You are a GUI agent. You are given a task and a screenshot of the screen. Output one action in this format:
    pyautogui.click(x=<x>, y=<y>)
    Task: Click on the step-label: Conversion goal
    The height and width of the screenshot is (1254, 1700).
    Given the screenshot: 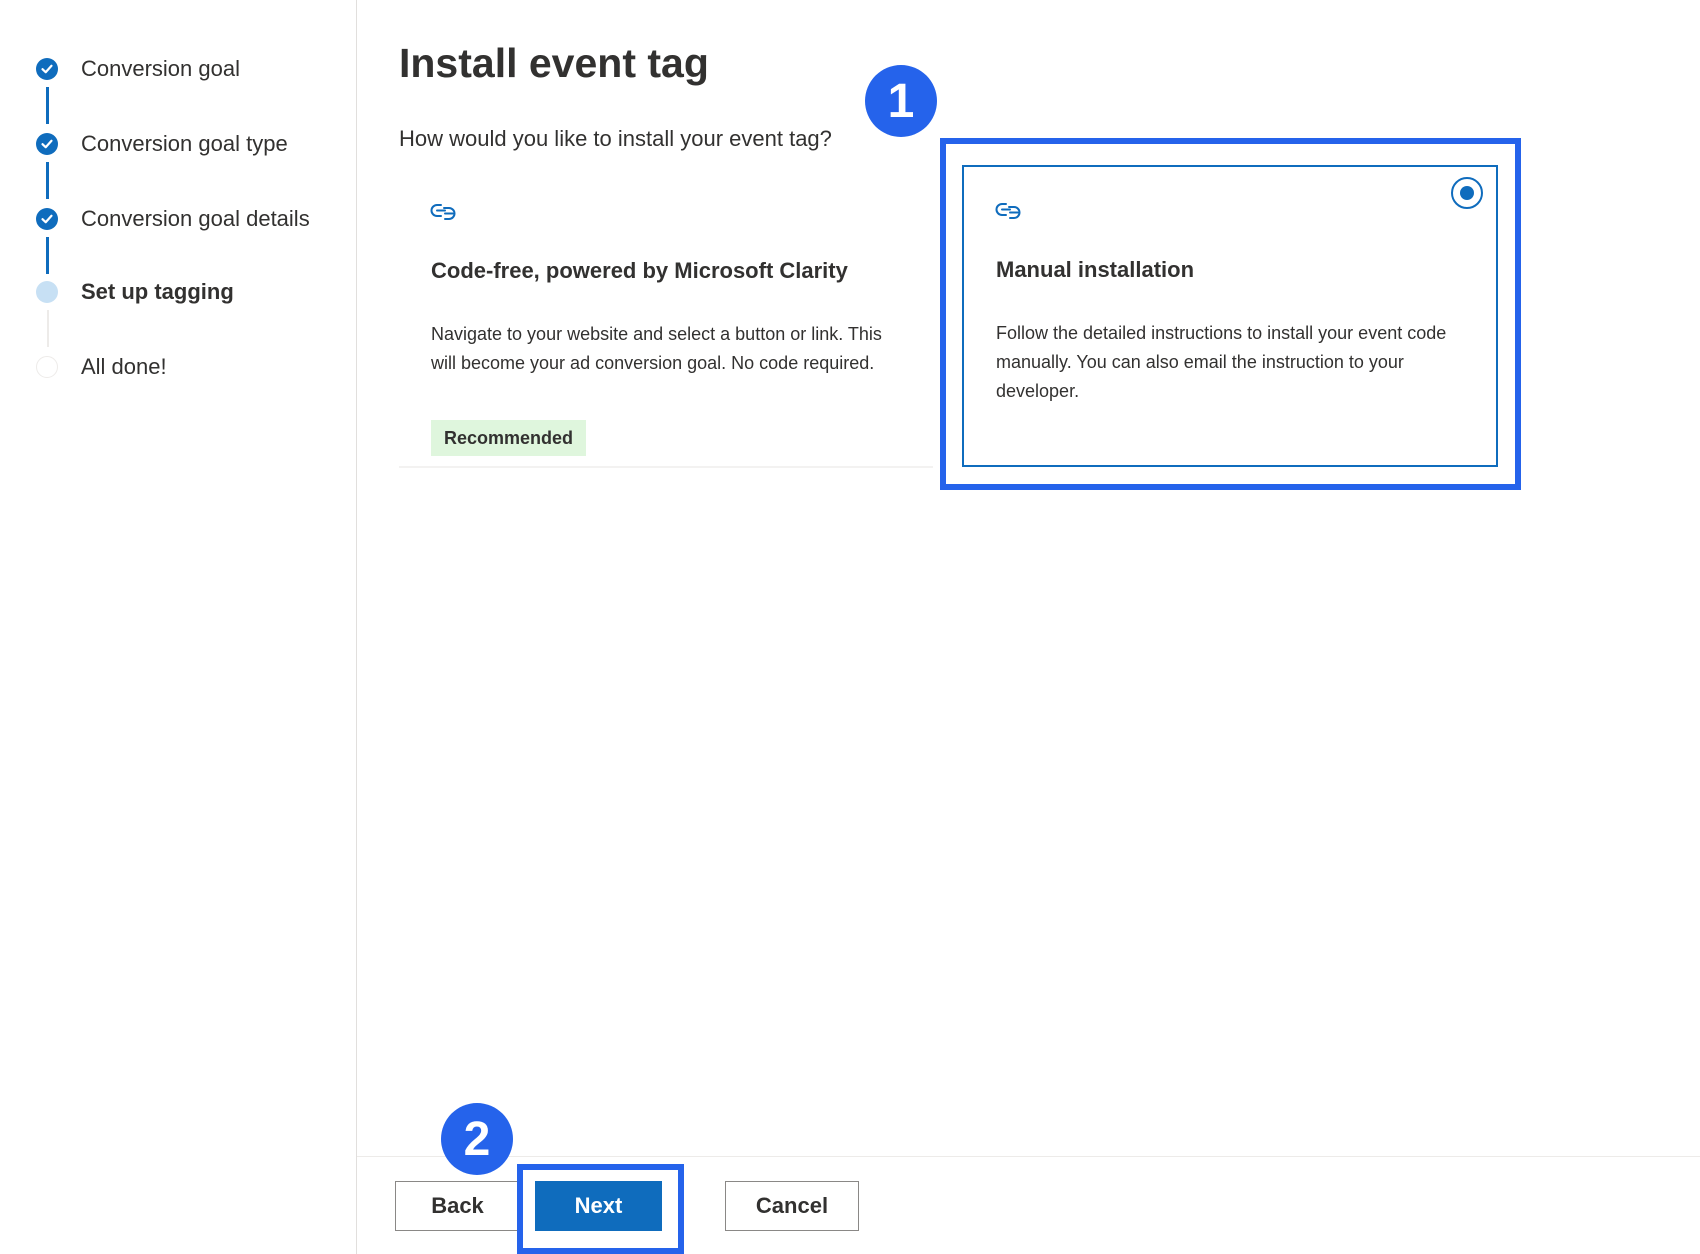 What is the action you would take?
    pyautogui.click(x=160, y=68)
    